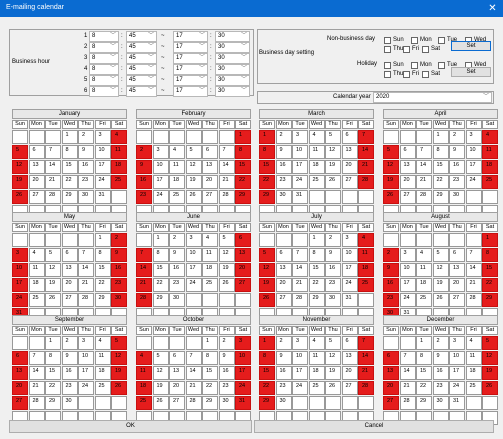 The height and width of the screenshot is (439, 503). Describe the element at coordinates (243, 240) in the screenshot. I see `holiday-day-cell: 6` at that location.